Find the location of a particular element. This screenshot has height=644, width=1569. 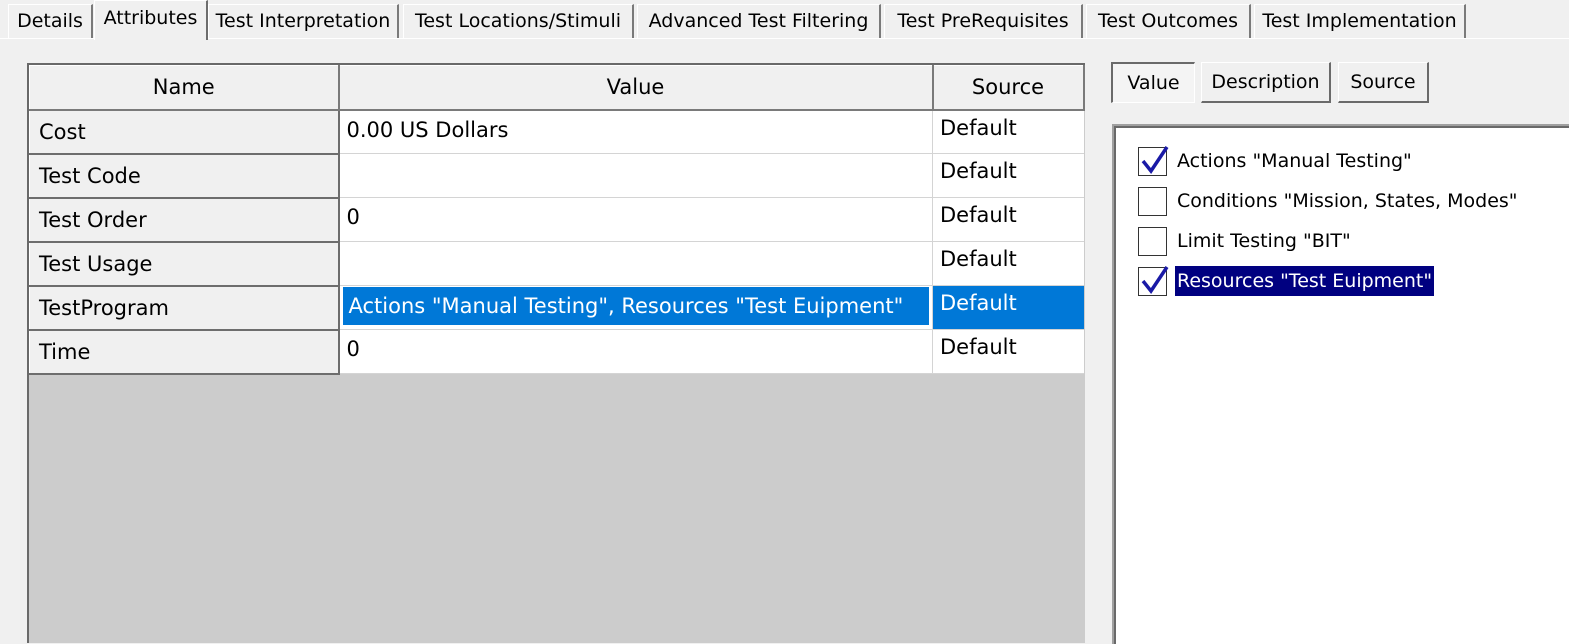

grid-header-row: Name Value Source is located at coordinates (557, 88).